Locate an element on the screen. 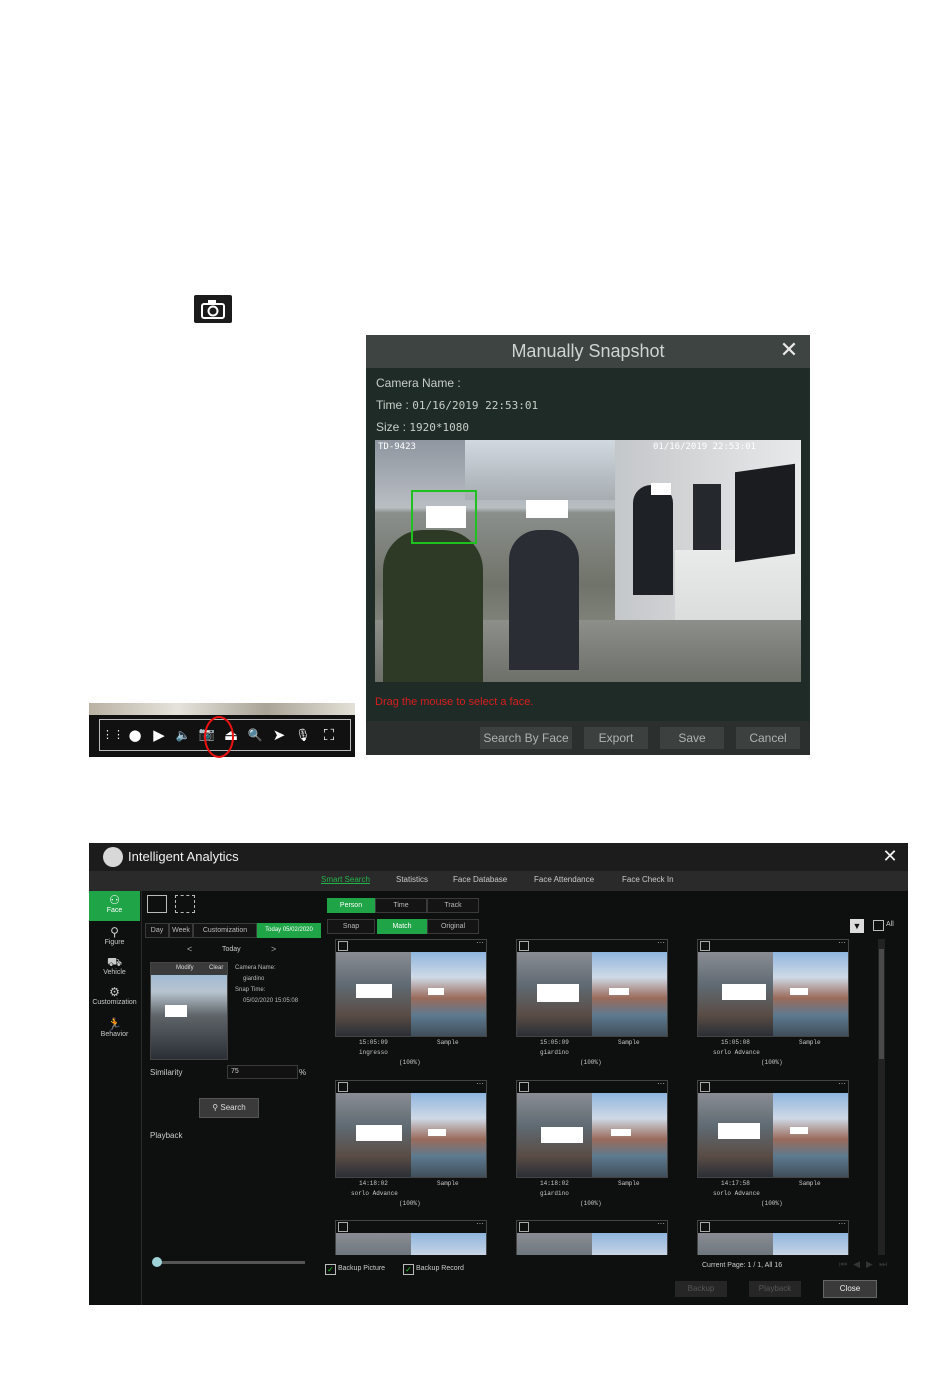 Image resolution: width=950 pixels, height=1374 pixels. play-icon: ▶ is located at coordinates (159, 735).